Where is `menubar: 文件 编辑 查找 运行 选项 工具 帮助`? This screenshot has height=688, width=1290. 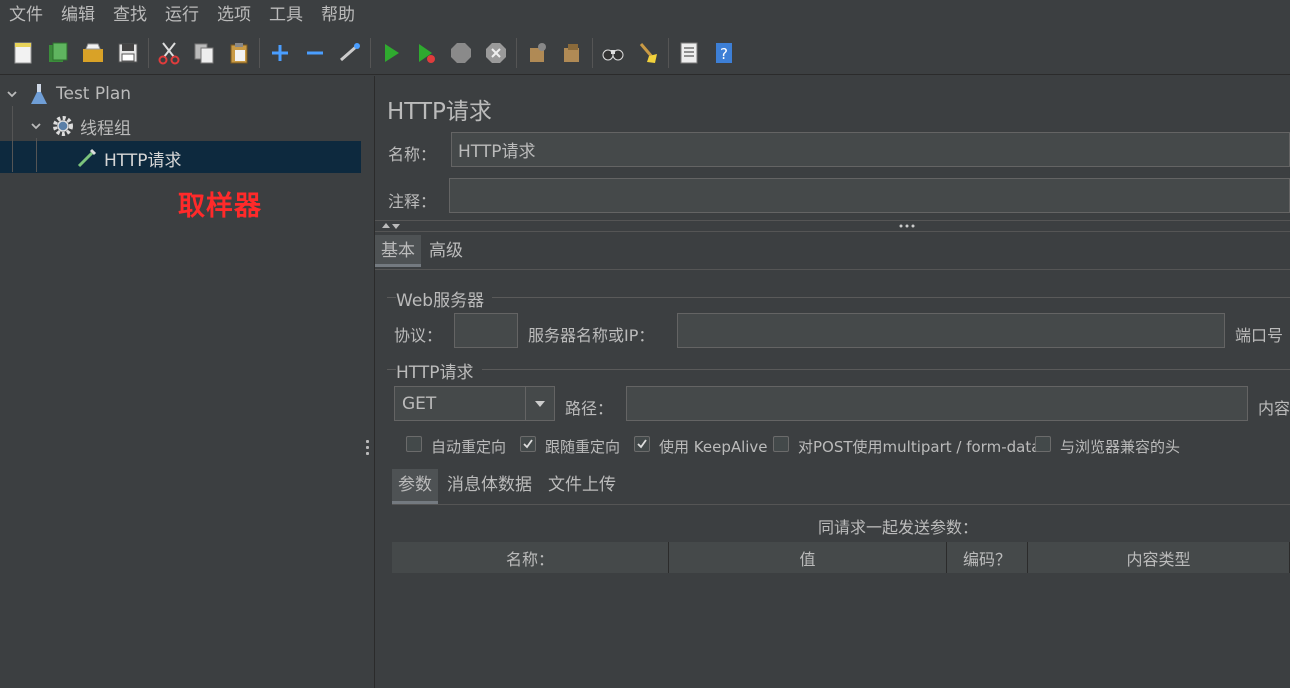
menubar: 文件 编辑 查找 运行 选项 工具 帮助 is located at coordinates (645, 15).